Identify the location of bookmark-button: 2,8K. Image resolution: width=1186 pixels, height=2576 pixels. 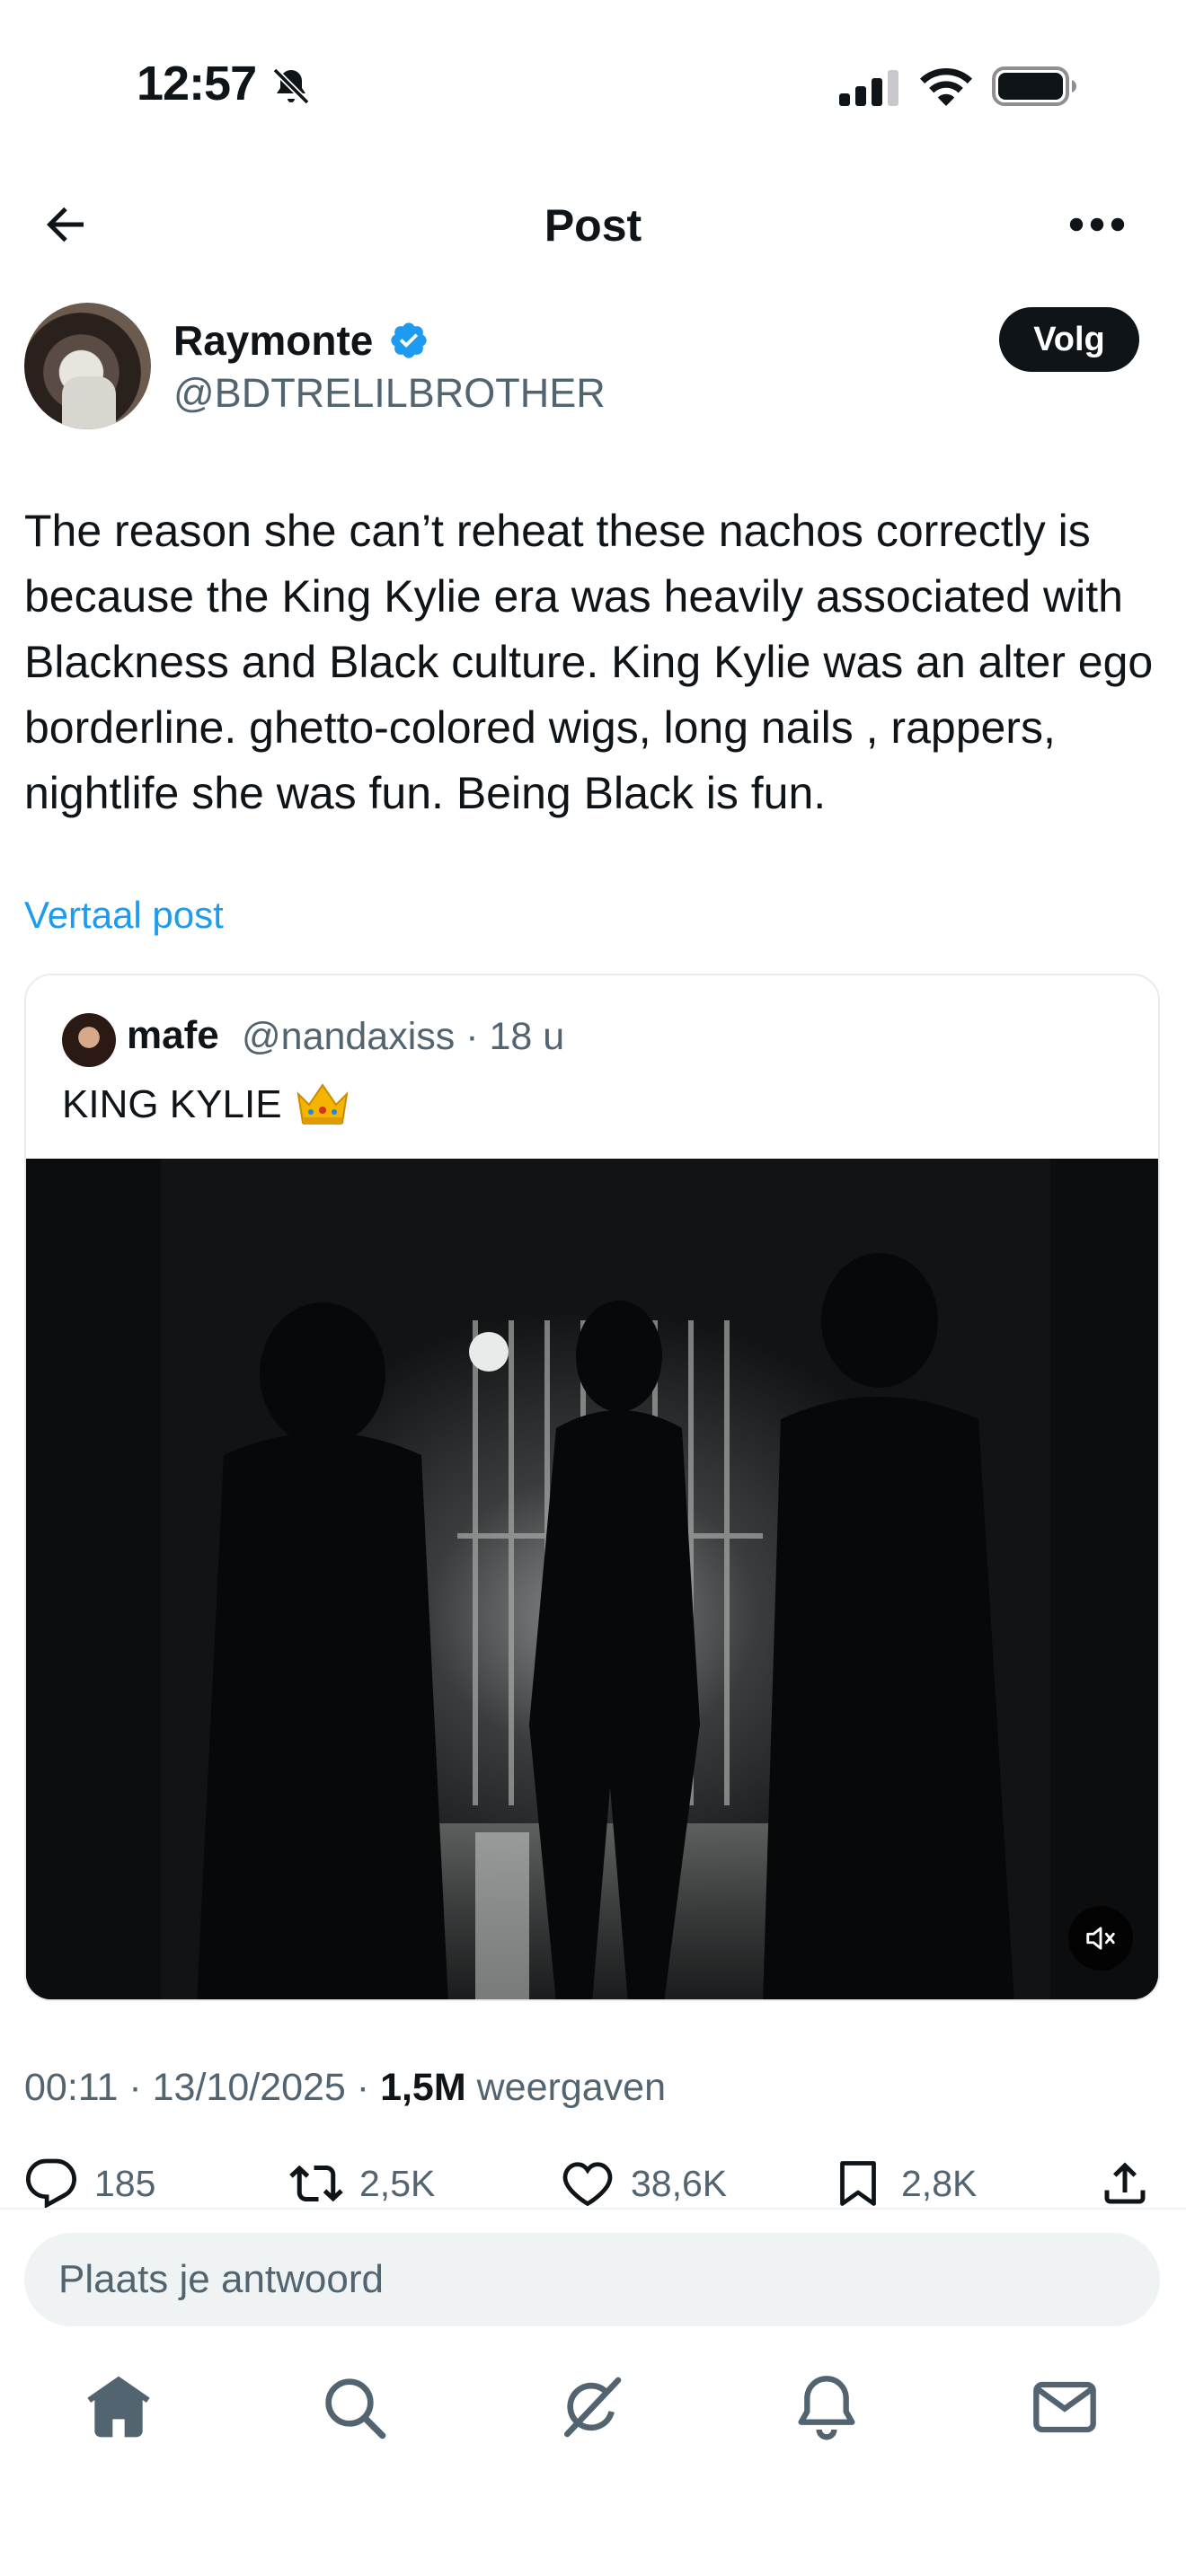
(904, 2183).